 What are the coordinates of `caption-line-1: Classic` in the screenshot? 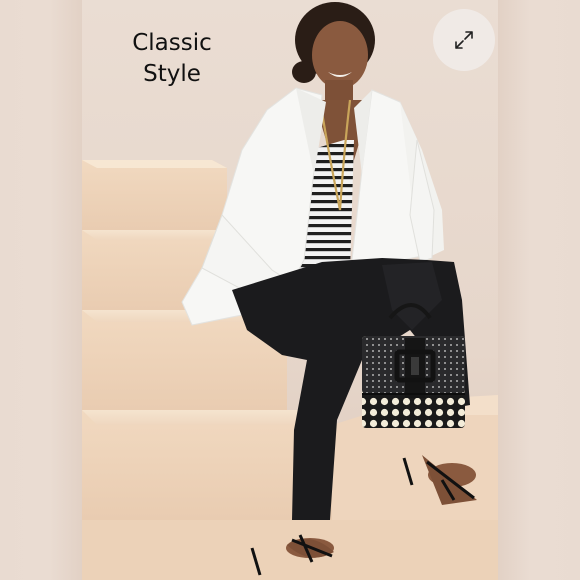 It's located at (172, 43).